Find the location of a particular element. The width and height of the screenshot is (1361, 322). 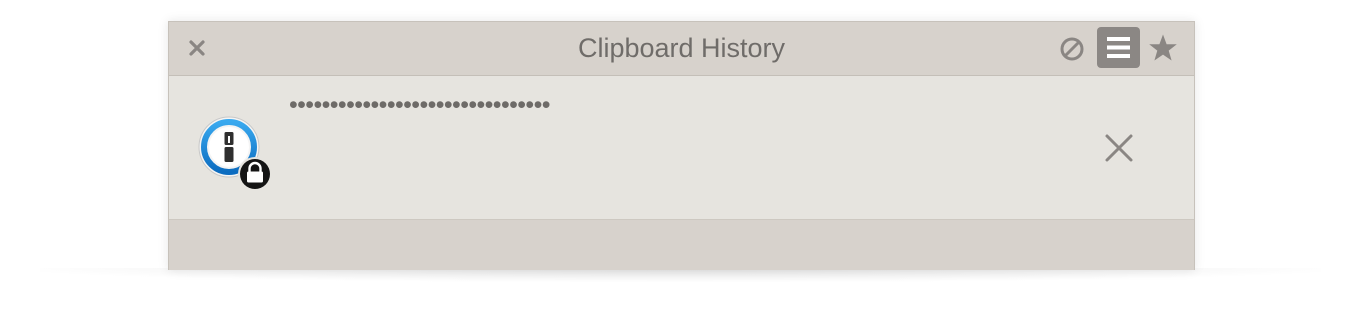

delete-item-button is located at coordinates (1119, 148).